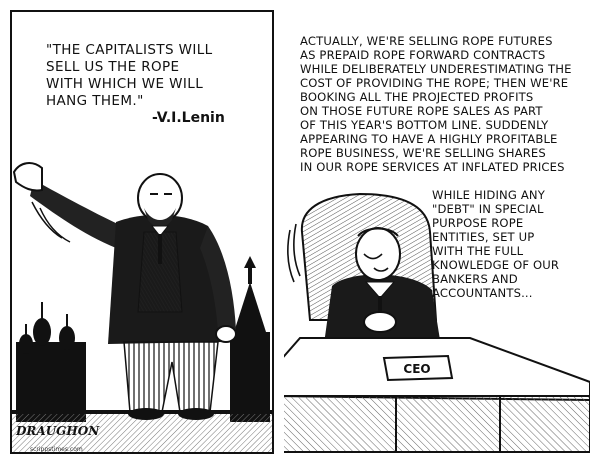  What do you see at coordinates (417, 369) in the screenshot?
I see `desk-sign-label: CEO` at bounding box center [417, 369].